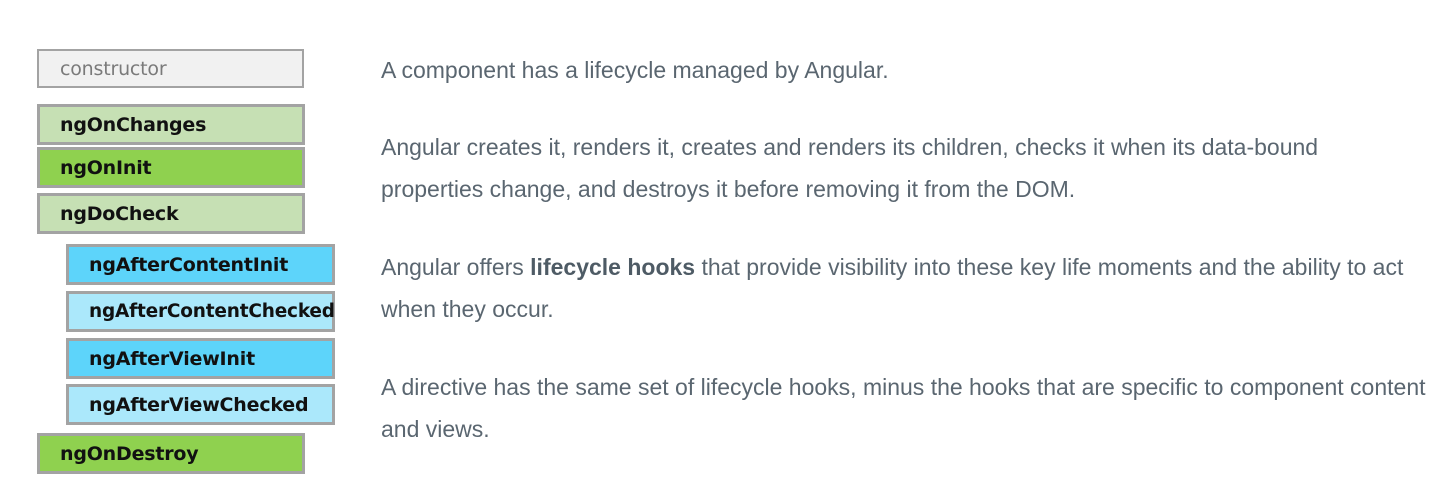 This screenshot has width=1444, height=501. I want to click on paragraph-hooks-start: Angular offers, so click(456, 267).